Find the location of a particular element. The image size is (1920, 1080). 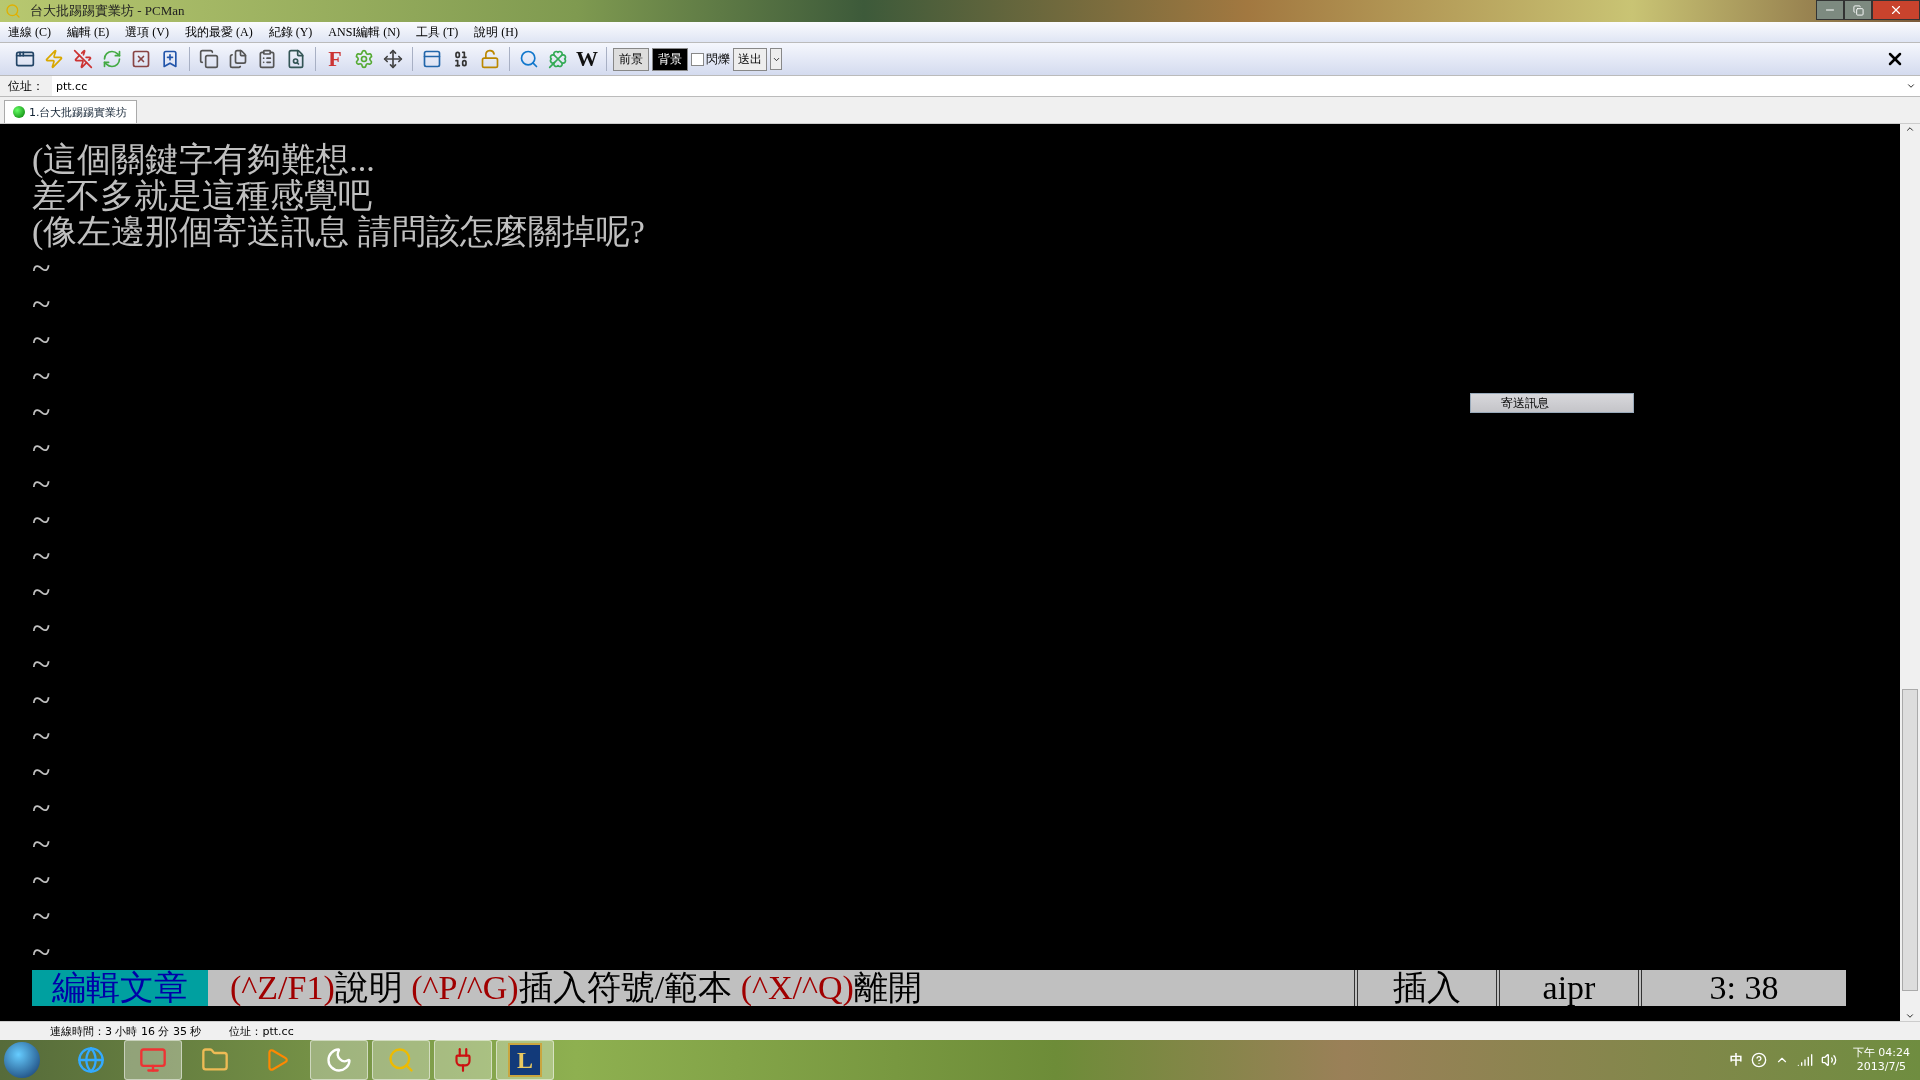

shortcut-label: 插入符號/範本 is located at coordinates (626, 988).